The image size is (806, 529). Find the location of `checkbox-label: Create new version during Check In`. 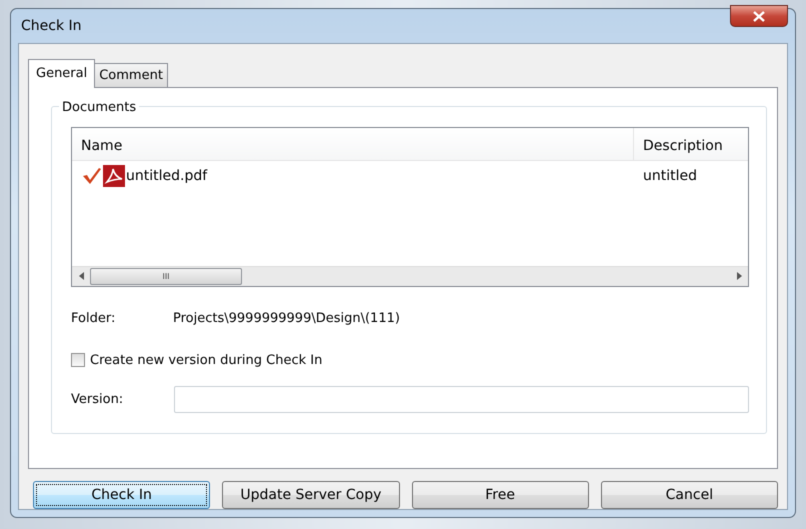

checkbox-label: Create new version during Check In is located at coordinates (206, 360).